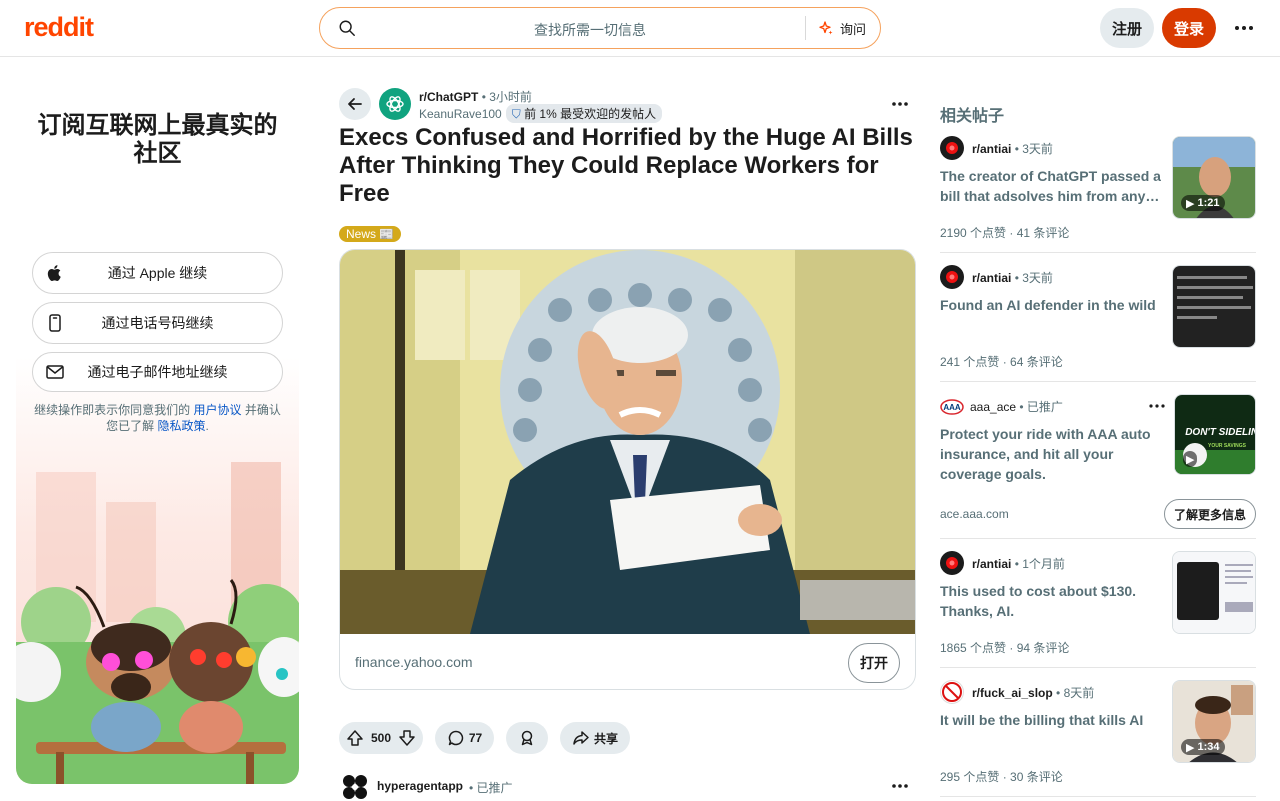  Describe the element at coordinates (1051, 720) in the screenshot. I see `related-post-title: It will be the billing that kills AI` at that location.